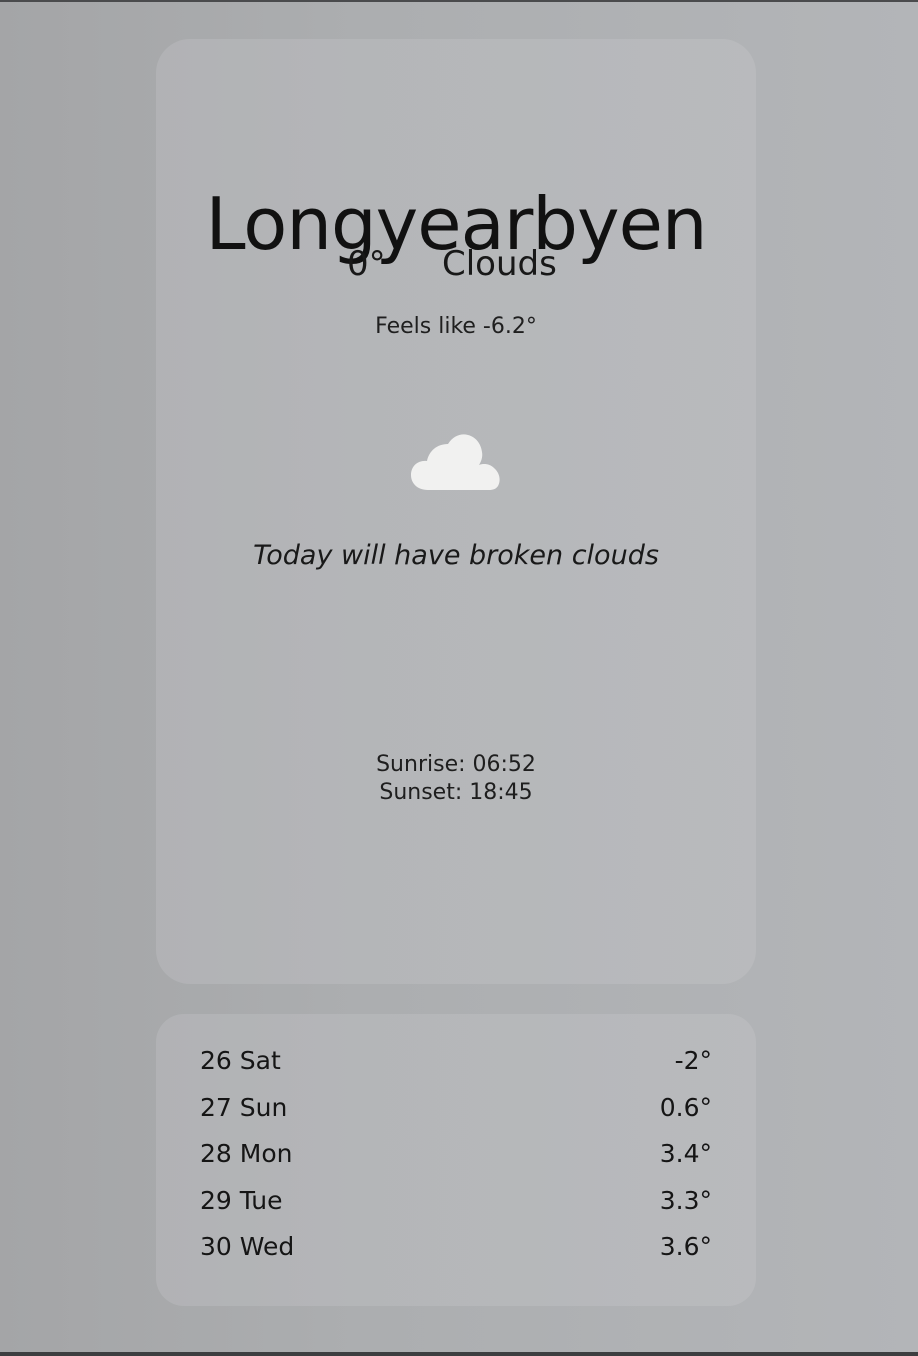  What do you see at coordinates (456, 1253) in the screenshot?
I see `forecast-row: 30 Wed 3.6°` at bounding box center [456, 1253].